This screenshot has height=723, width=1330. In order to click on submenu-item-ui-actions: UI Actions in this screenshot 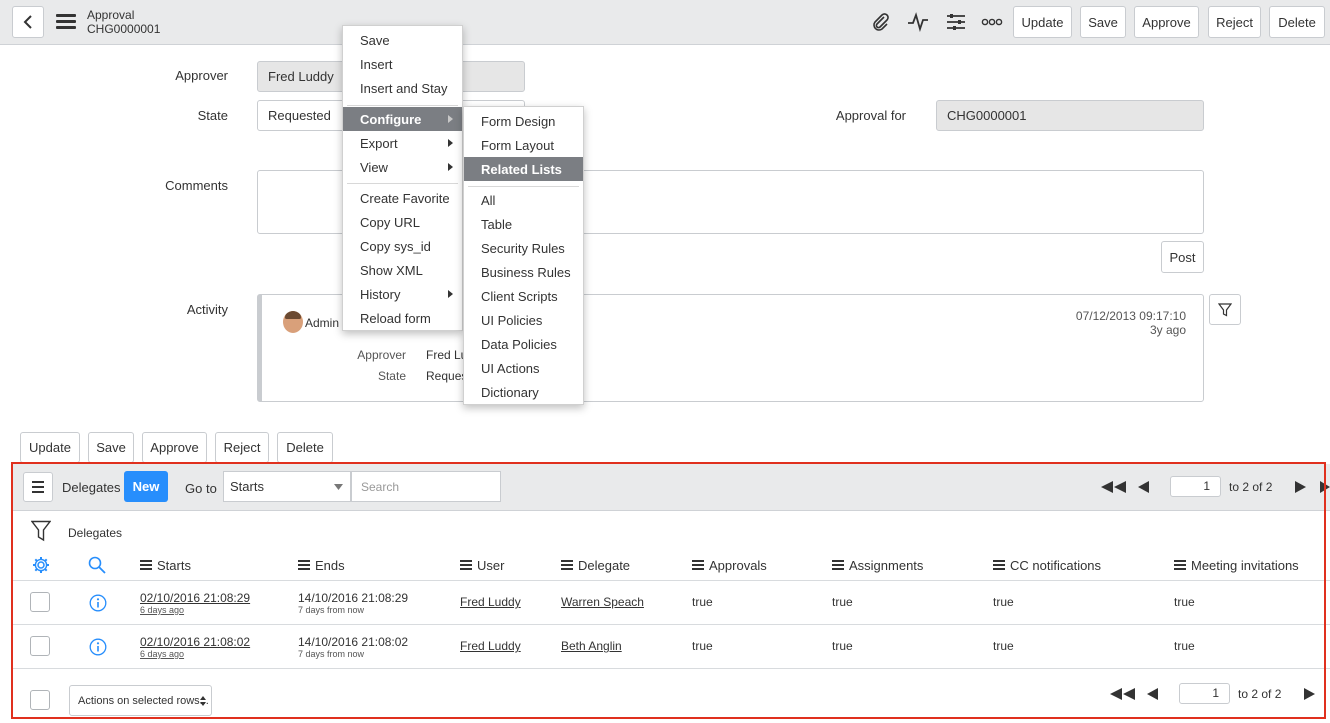, I will do `click(523, 368)`.